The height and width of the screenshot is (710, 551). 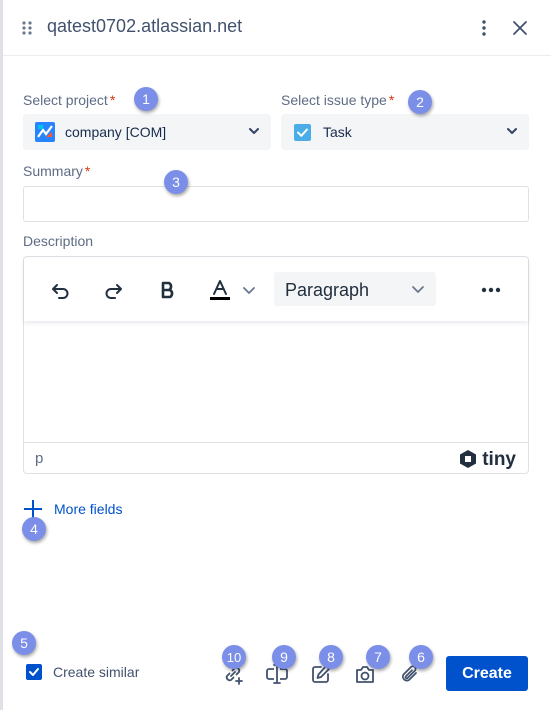 I want to click on left-edge-divider, so click(x=1, y=355).